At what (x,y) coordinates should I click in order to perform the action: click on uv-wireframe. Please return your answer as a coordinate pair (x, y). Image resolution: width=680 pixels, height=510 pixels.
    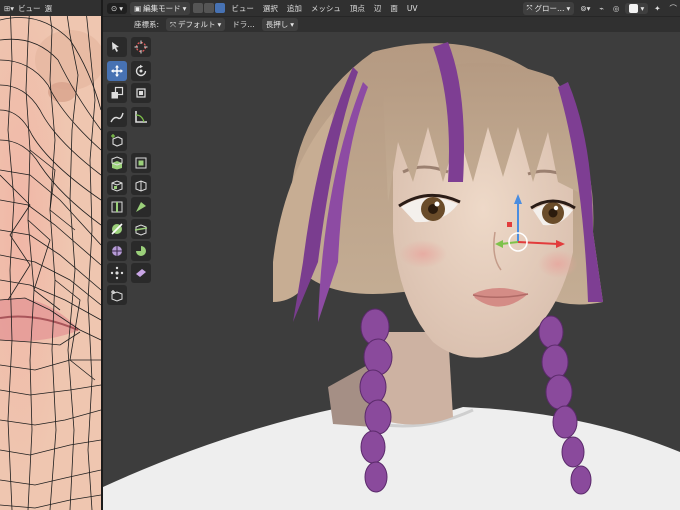
    Looking at the image, I should click on (50, 255).